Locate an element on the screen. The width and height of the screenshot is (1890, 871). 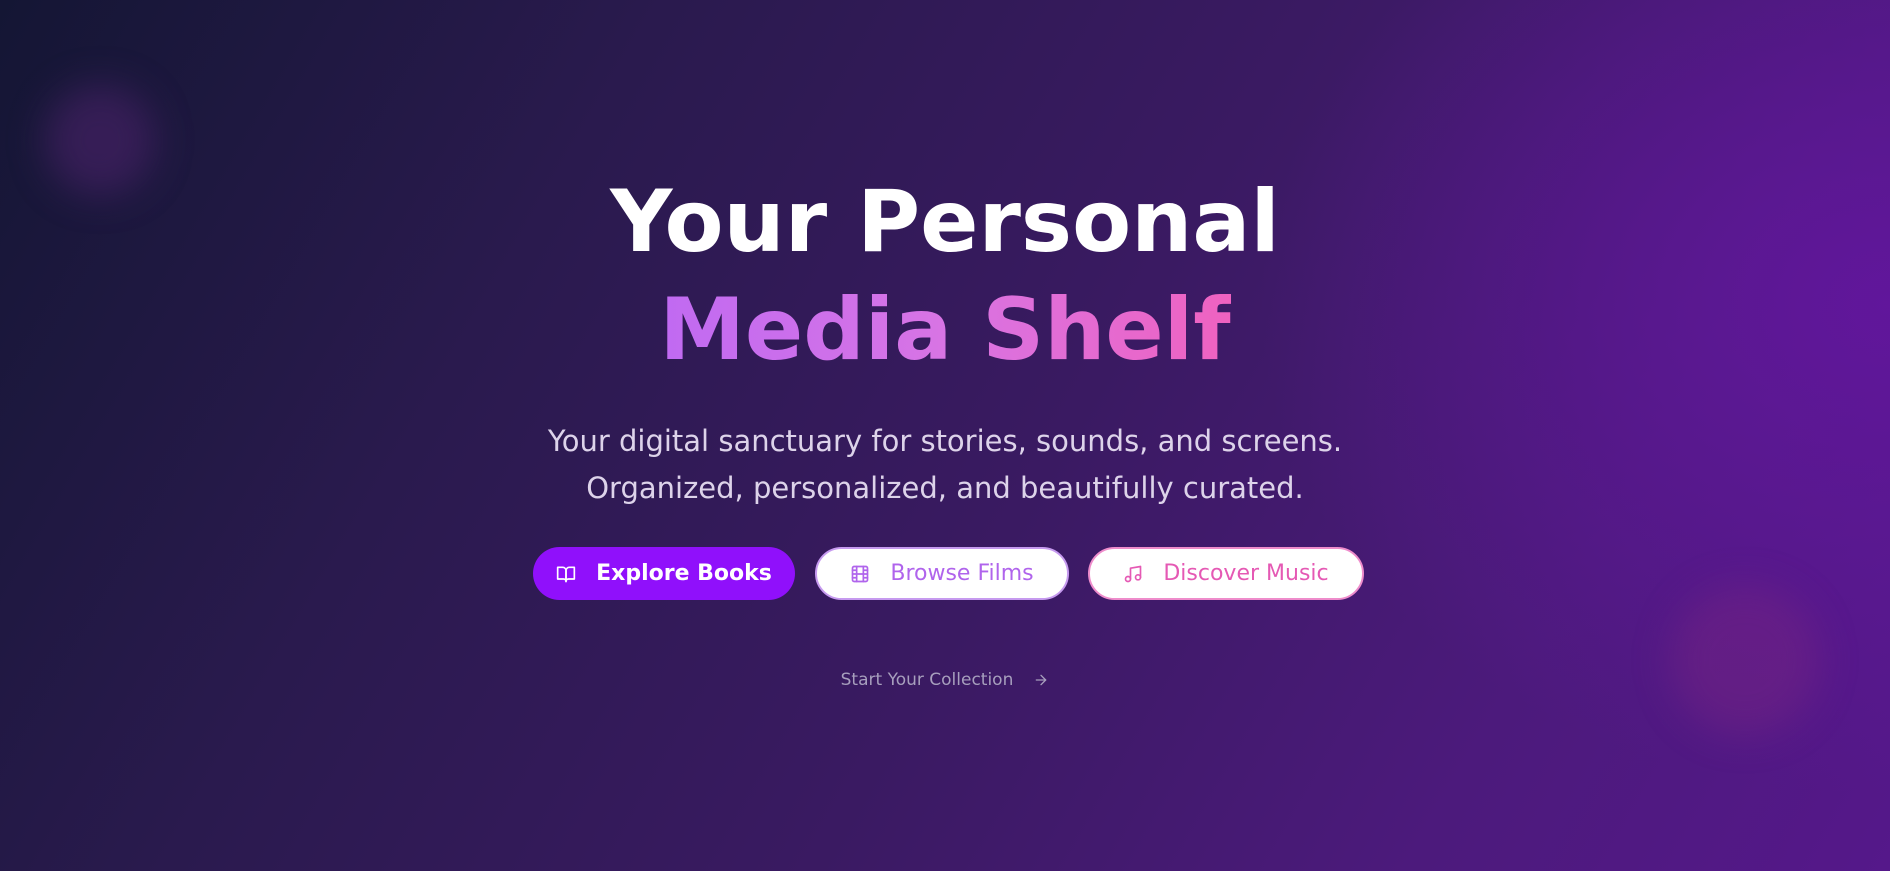
browse-films-button: Browse Films is located at coordinates (942, 573).